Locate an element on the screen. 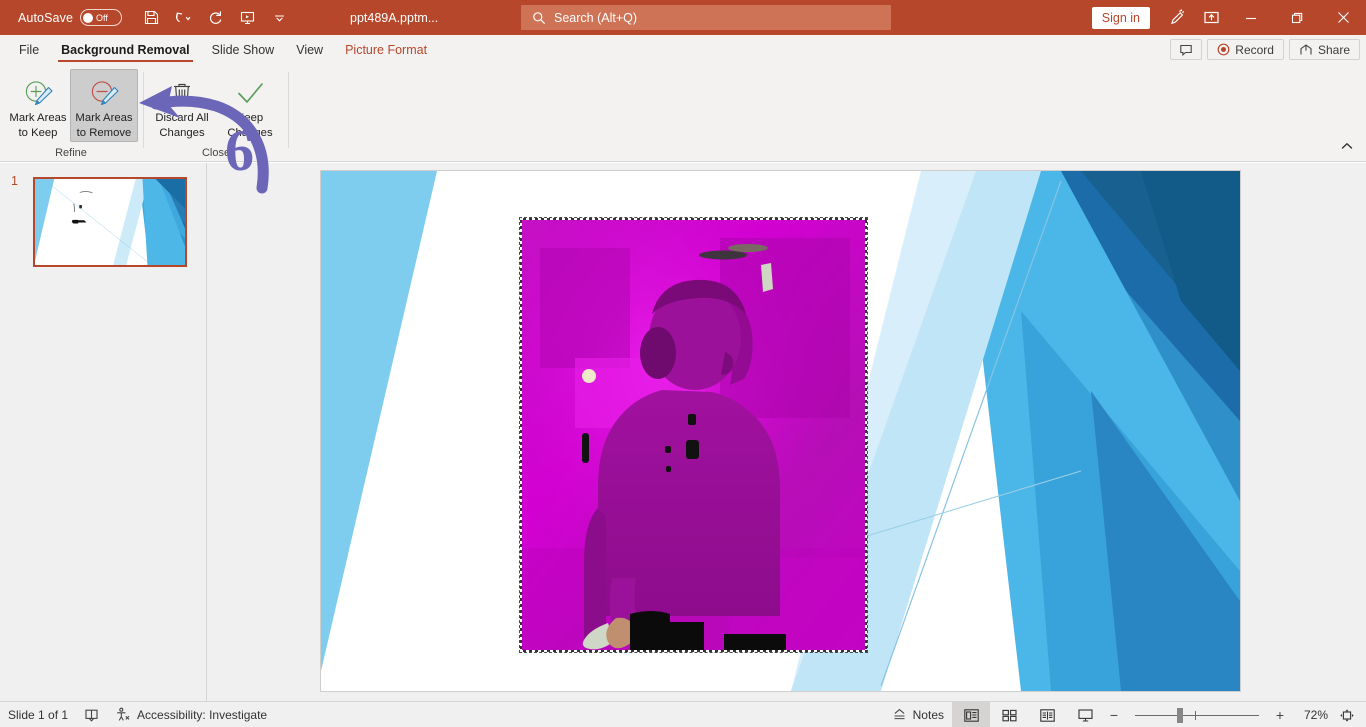  draw-pen-icon is located at coordinates (1177, 18).